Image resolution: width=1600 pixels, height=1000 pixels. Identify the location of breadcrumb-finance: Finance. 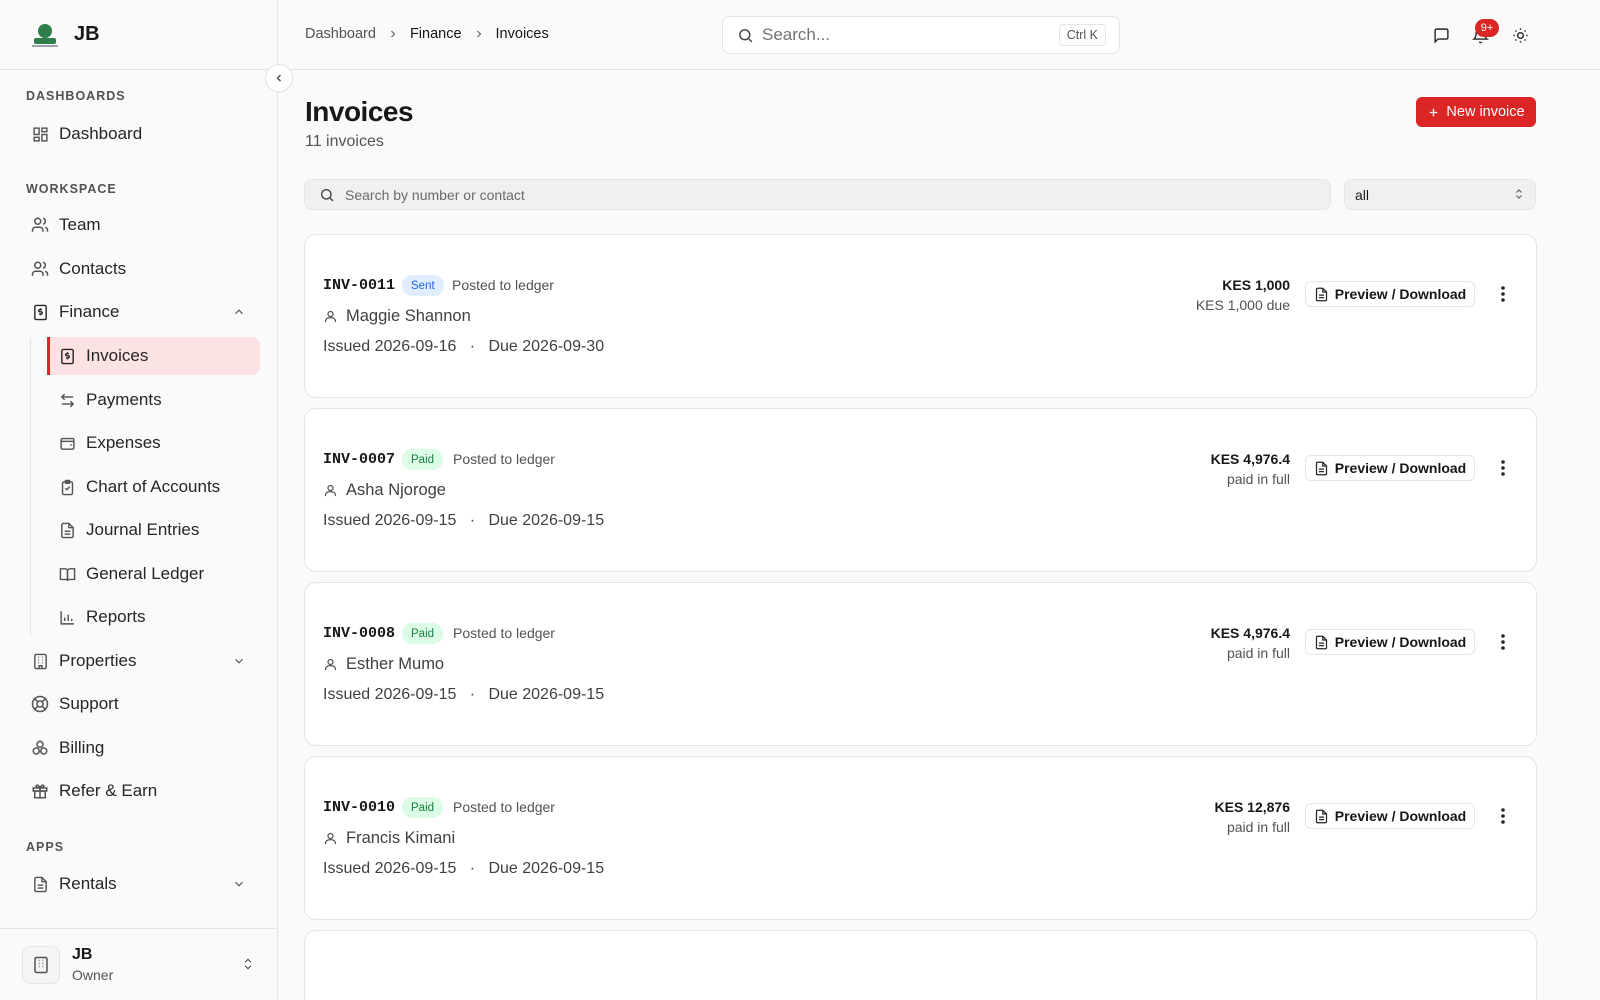
(436, 34).